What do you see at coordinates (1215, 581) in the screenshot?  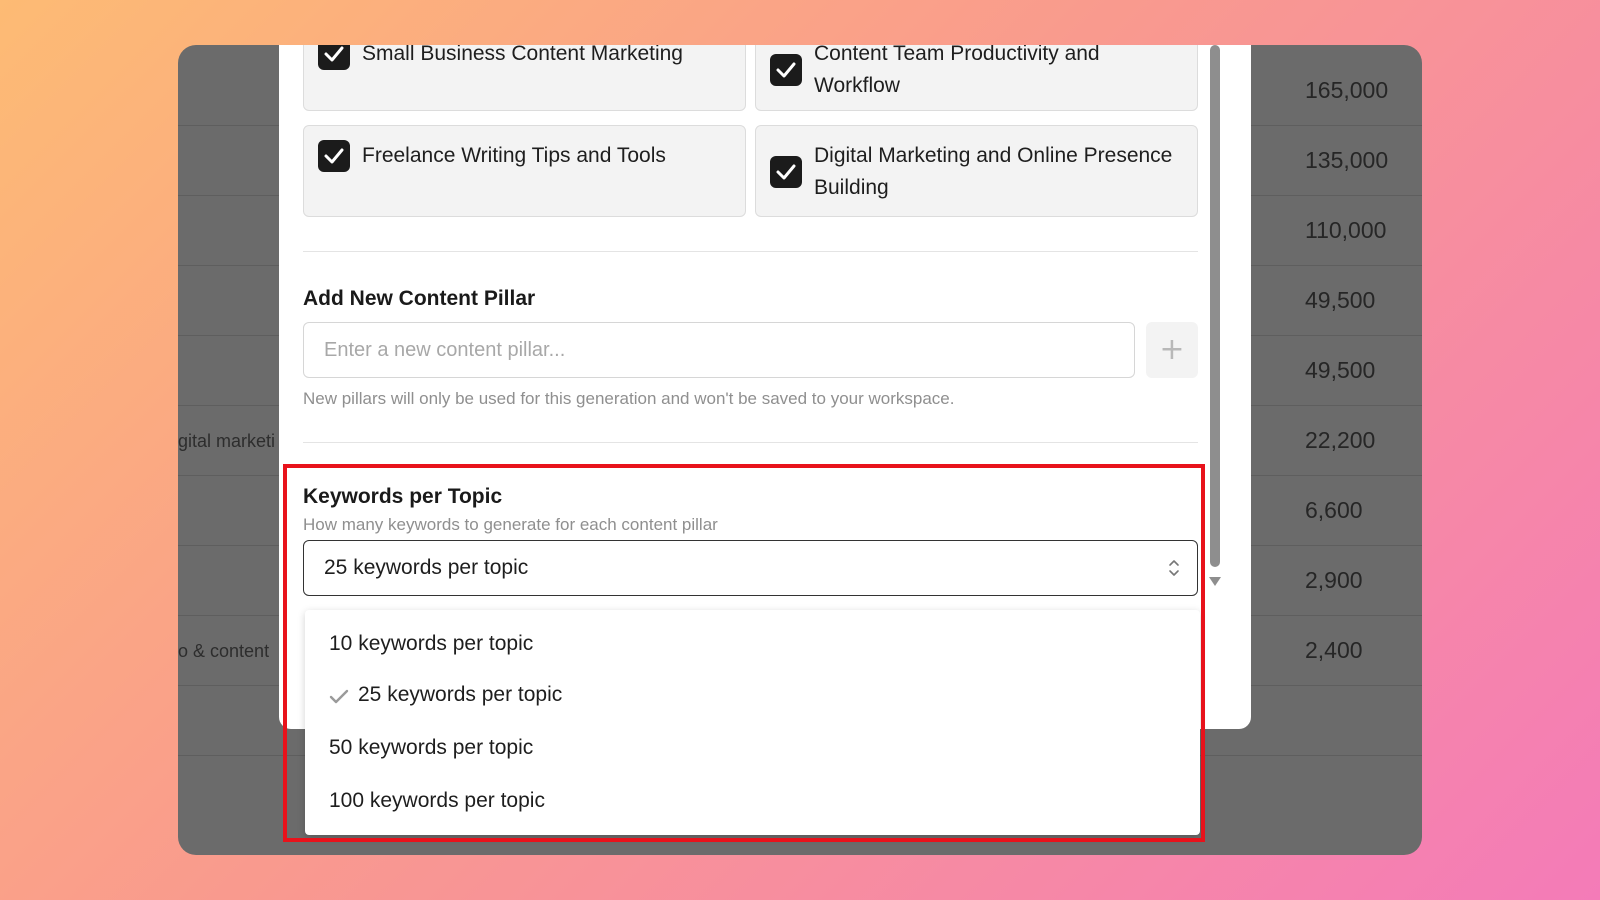 I see `scroll-down-arrow-icon` at bounding box center [1215, 581].